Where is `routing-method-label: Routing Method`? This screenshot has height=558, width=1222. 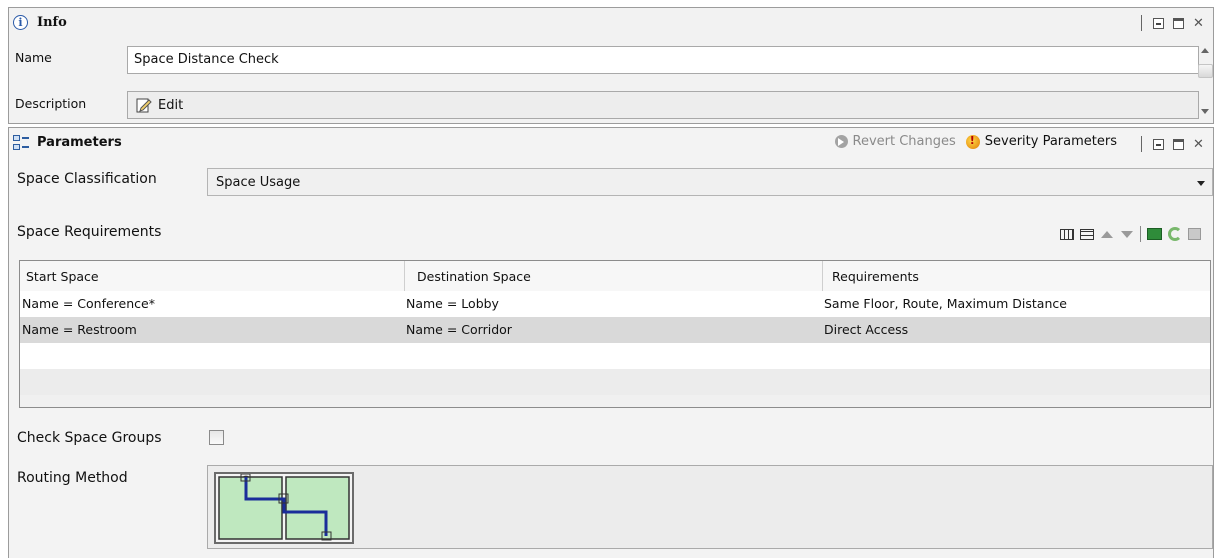
routing-method-label: Routing Method is located at coordinates (72, 478).